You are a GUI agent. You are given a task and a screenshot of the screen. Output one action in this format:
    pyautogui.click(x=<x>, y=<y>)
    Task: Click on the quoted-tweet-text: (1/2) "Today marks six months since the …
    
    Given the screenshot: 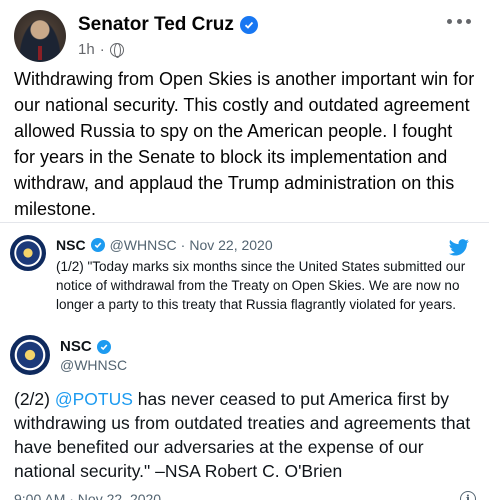 What is the action you would take?
    pyautogui.click(x=261, y=285)
    